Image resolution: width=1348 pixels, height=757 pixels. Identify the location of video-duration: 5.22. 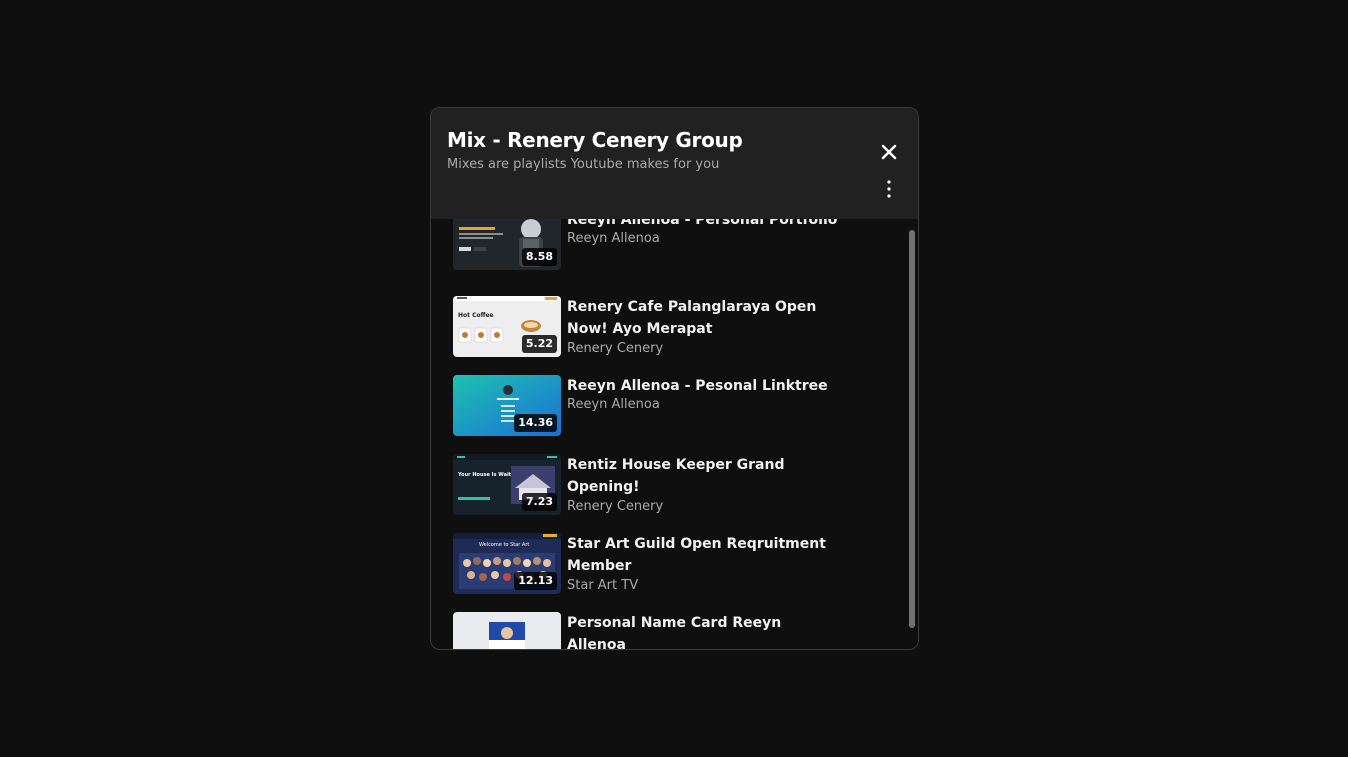
(539, 344).